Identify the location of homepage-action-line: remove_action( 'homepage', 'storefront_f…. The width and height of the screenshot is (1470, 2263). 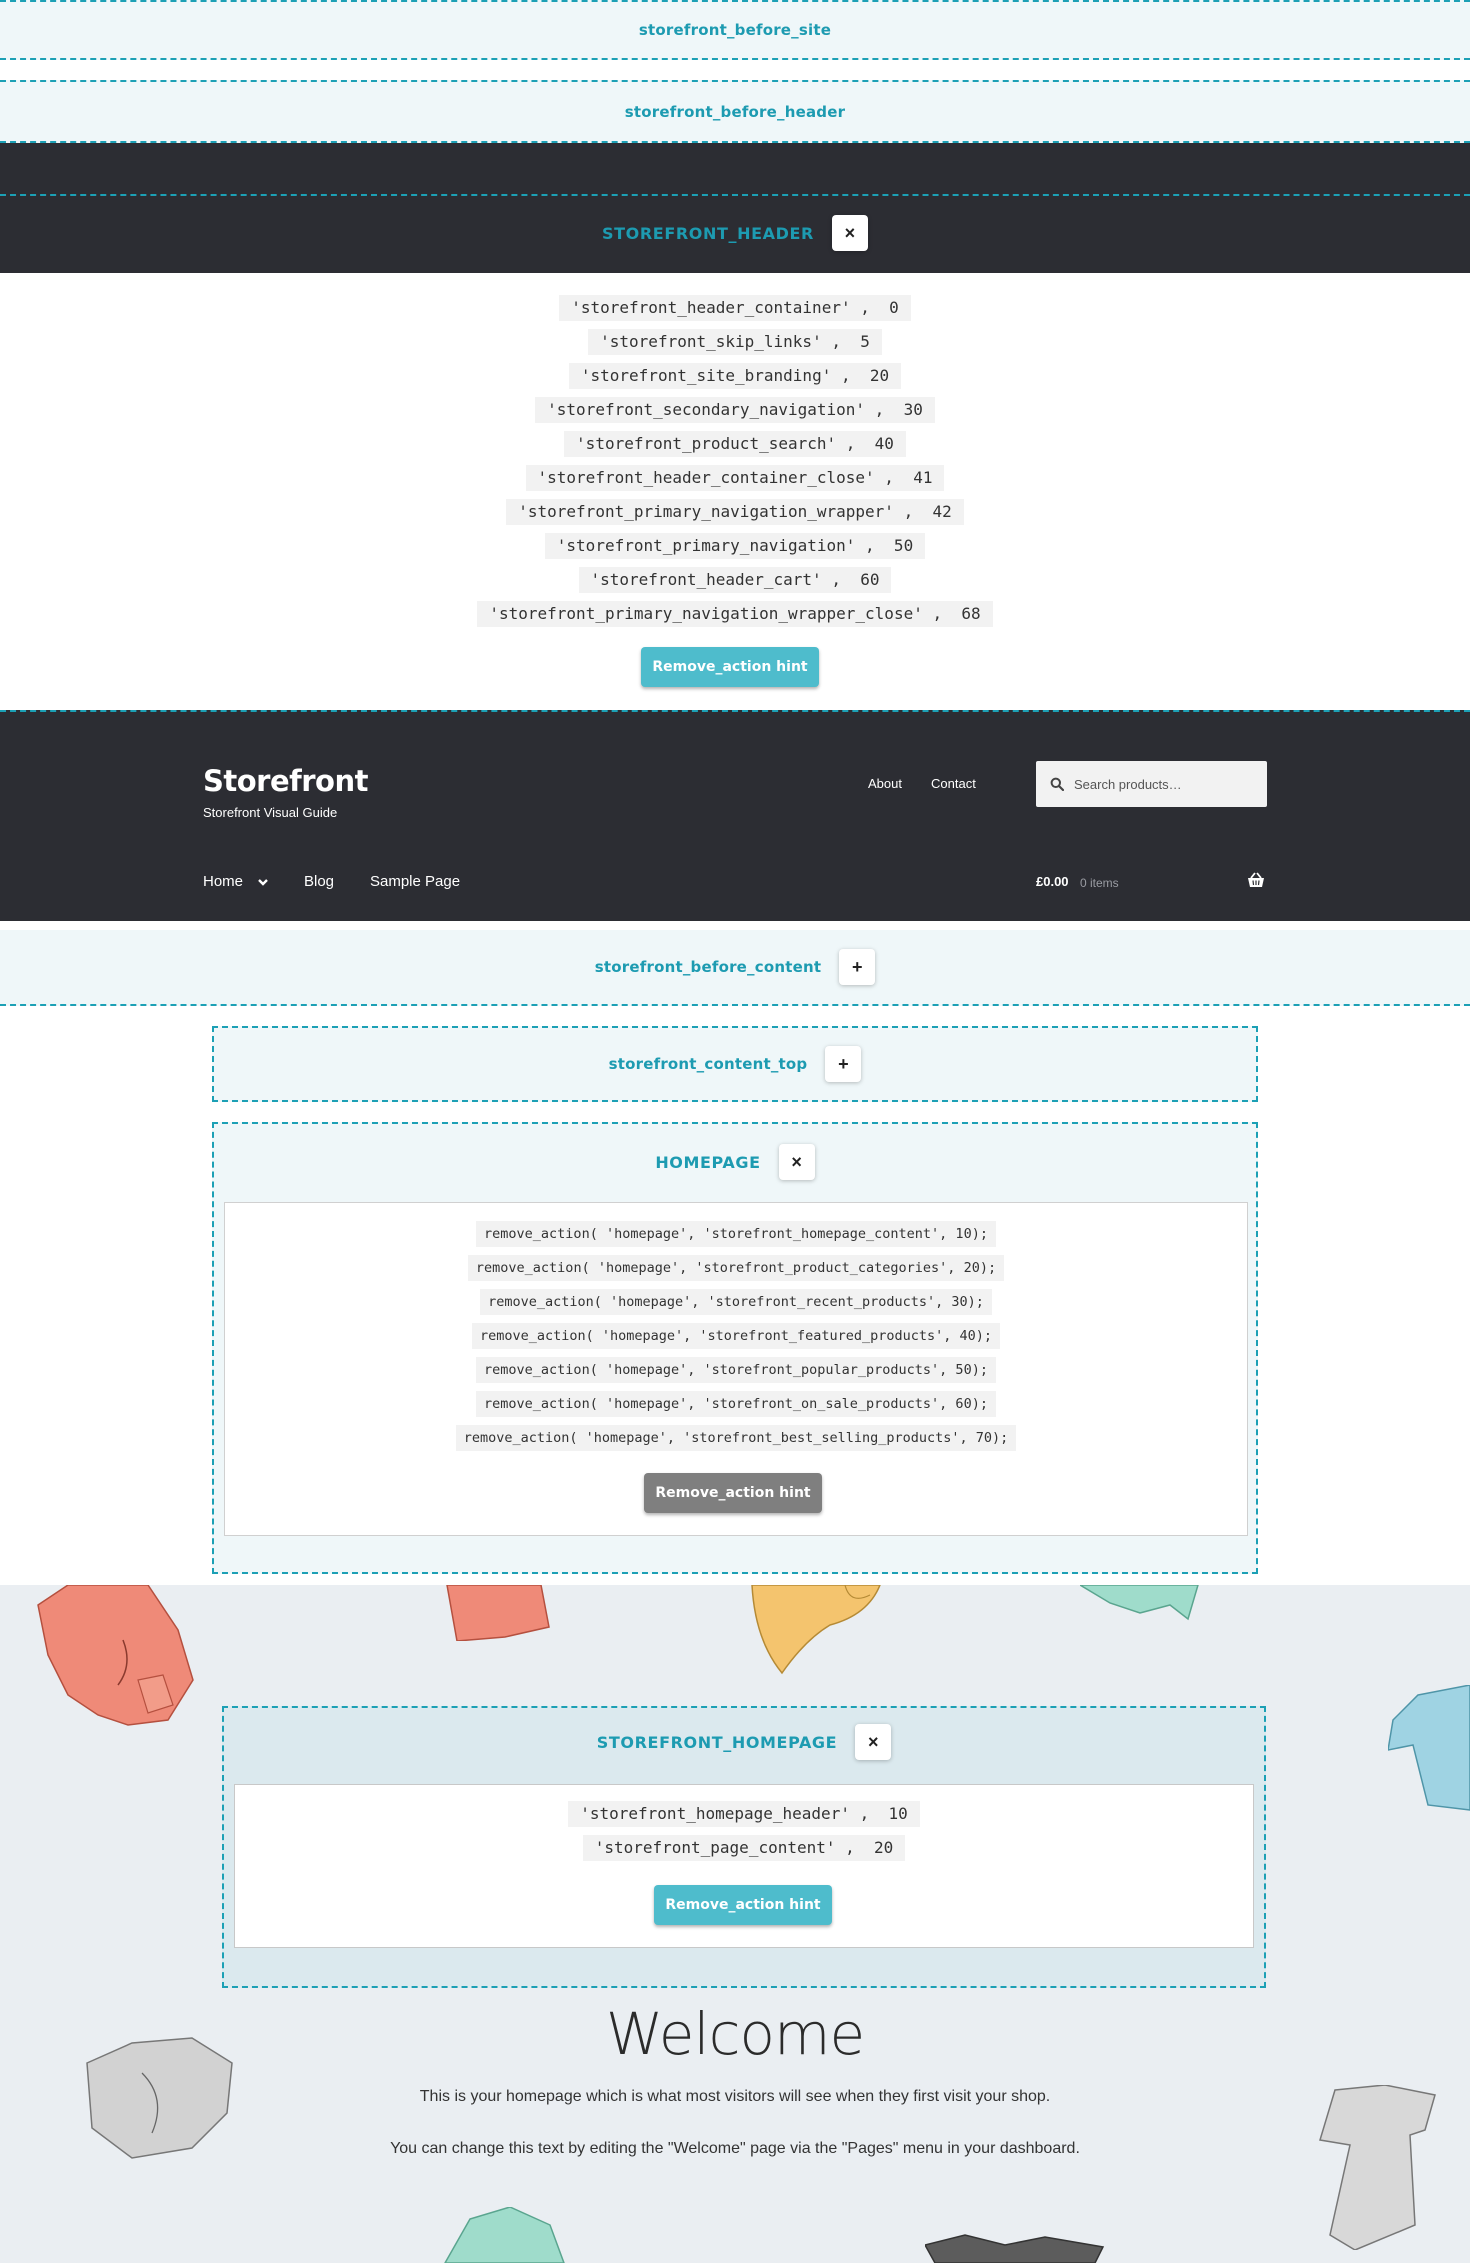
(736, 1336).